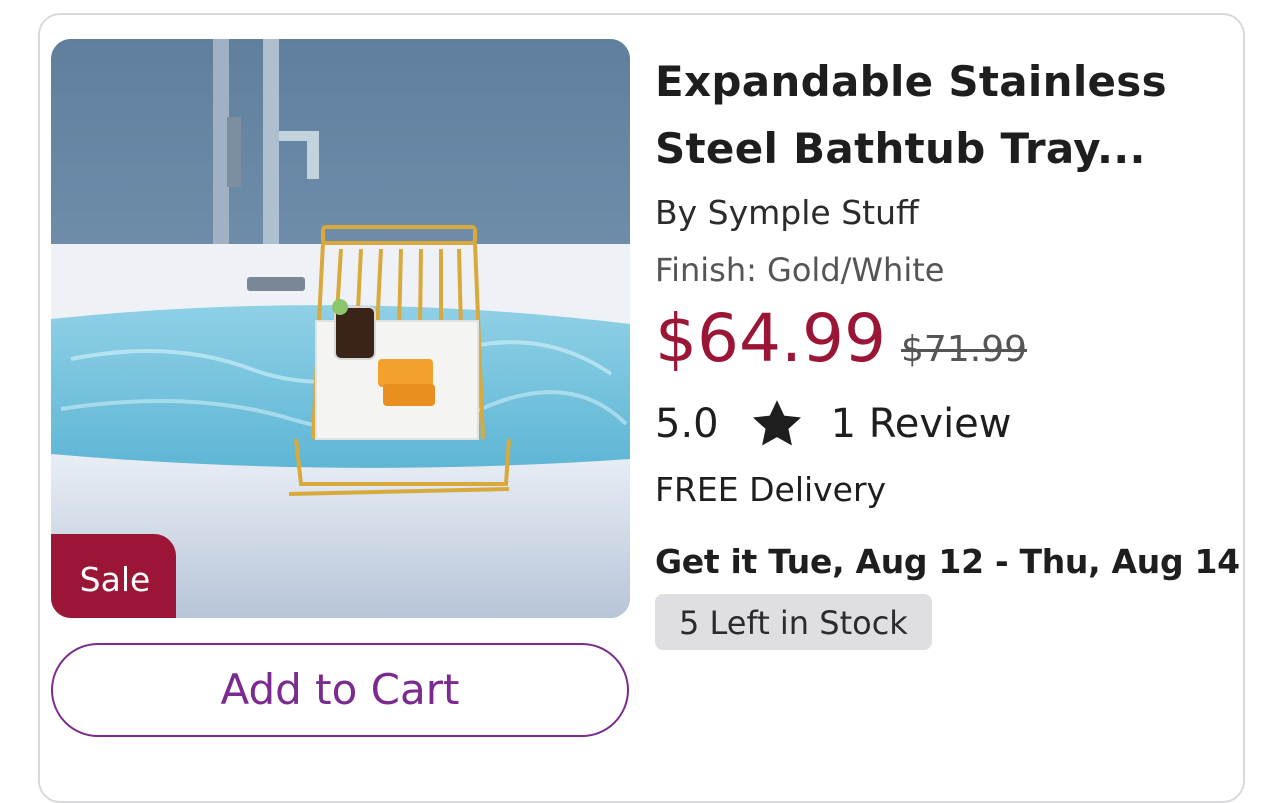  Describe the element at coordinates (800, 270) in the screenshot. I see `finish-label: Finish: Gold/White` at that location.